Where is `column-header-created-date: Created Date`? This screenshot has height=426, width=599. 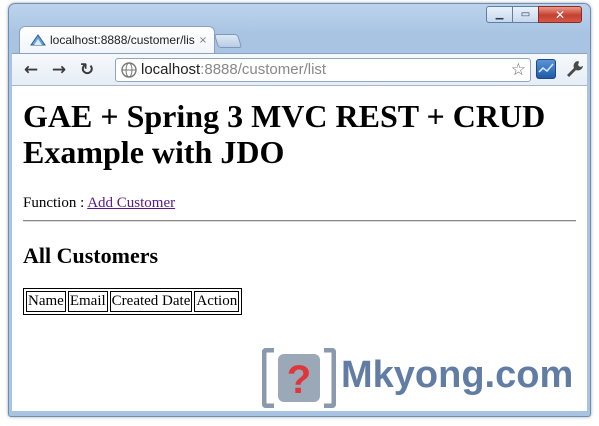
column-header-created-date: Created Date is located at coordinates (151, 301).